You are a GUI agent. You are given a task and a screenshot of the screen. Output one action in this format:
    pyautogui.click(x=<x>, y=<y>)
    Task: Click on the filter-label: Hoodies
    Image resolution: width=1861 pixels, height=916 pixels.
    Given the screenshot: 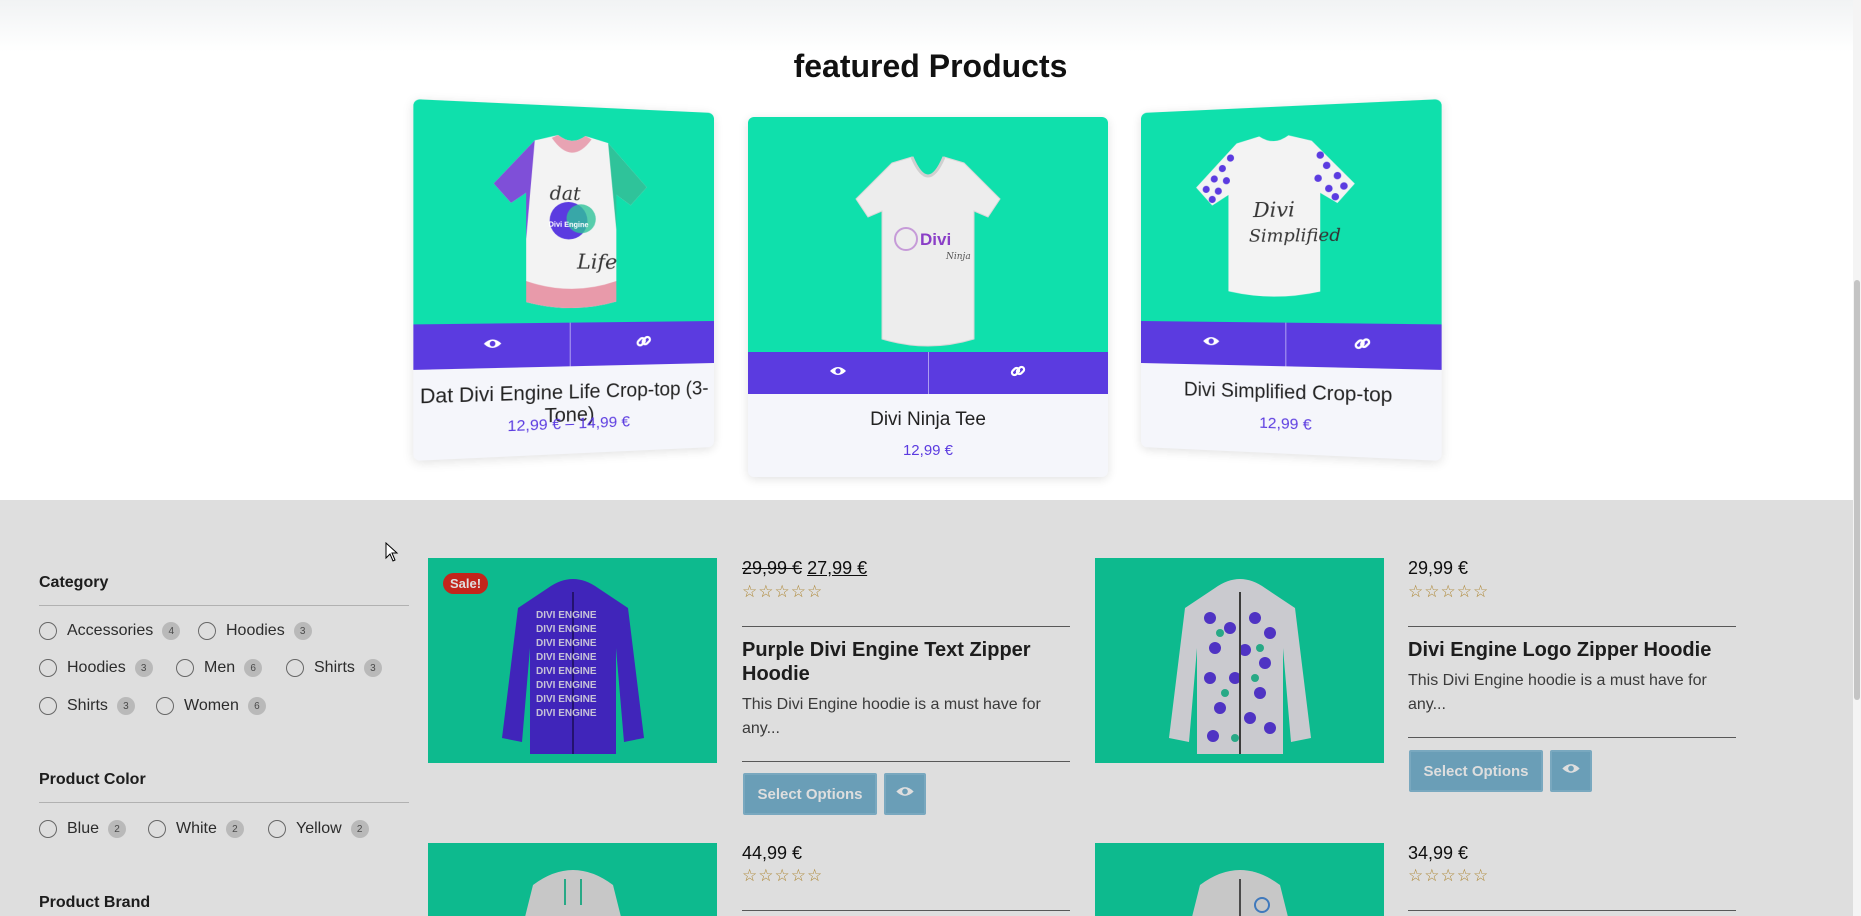 What is the action you would take?
    pyautogui.click(x=96, y=667)
    